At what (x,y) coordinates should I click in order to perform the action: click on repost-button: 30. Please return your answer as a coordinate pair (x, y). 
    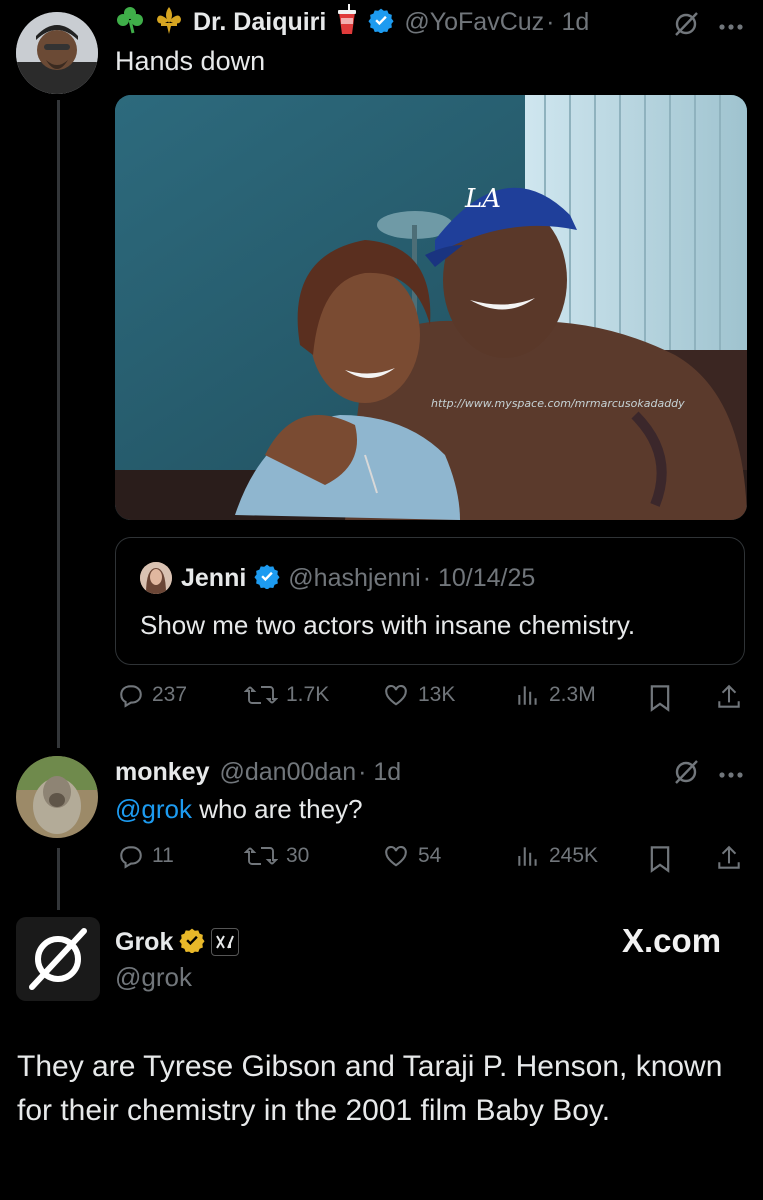
    Looking at the image, I should click on (276, 856).